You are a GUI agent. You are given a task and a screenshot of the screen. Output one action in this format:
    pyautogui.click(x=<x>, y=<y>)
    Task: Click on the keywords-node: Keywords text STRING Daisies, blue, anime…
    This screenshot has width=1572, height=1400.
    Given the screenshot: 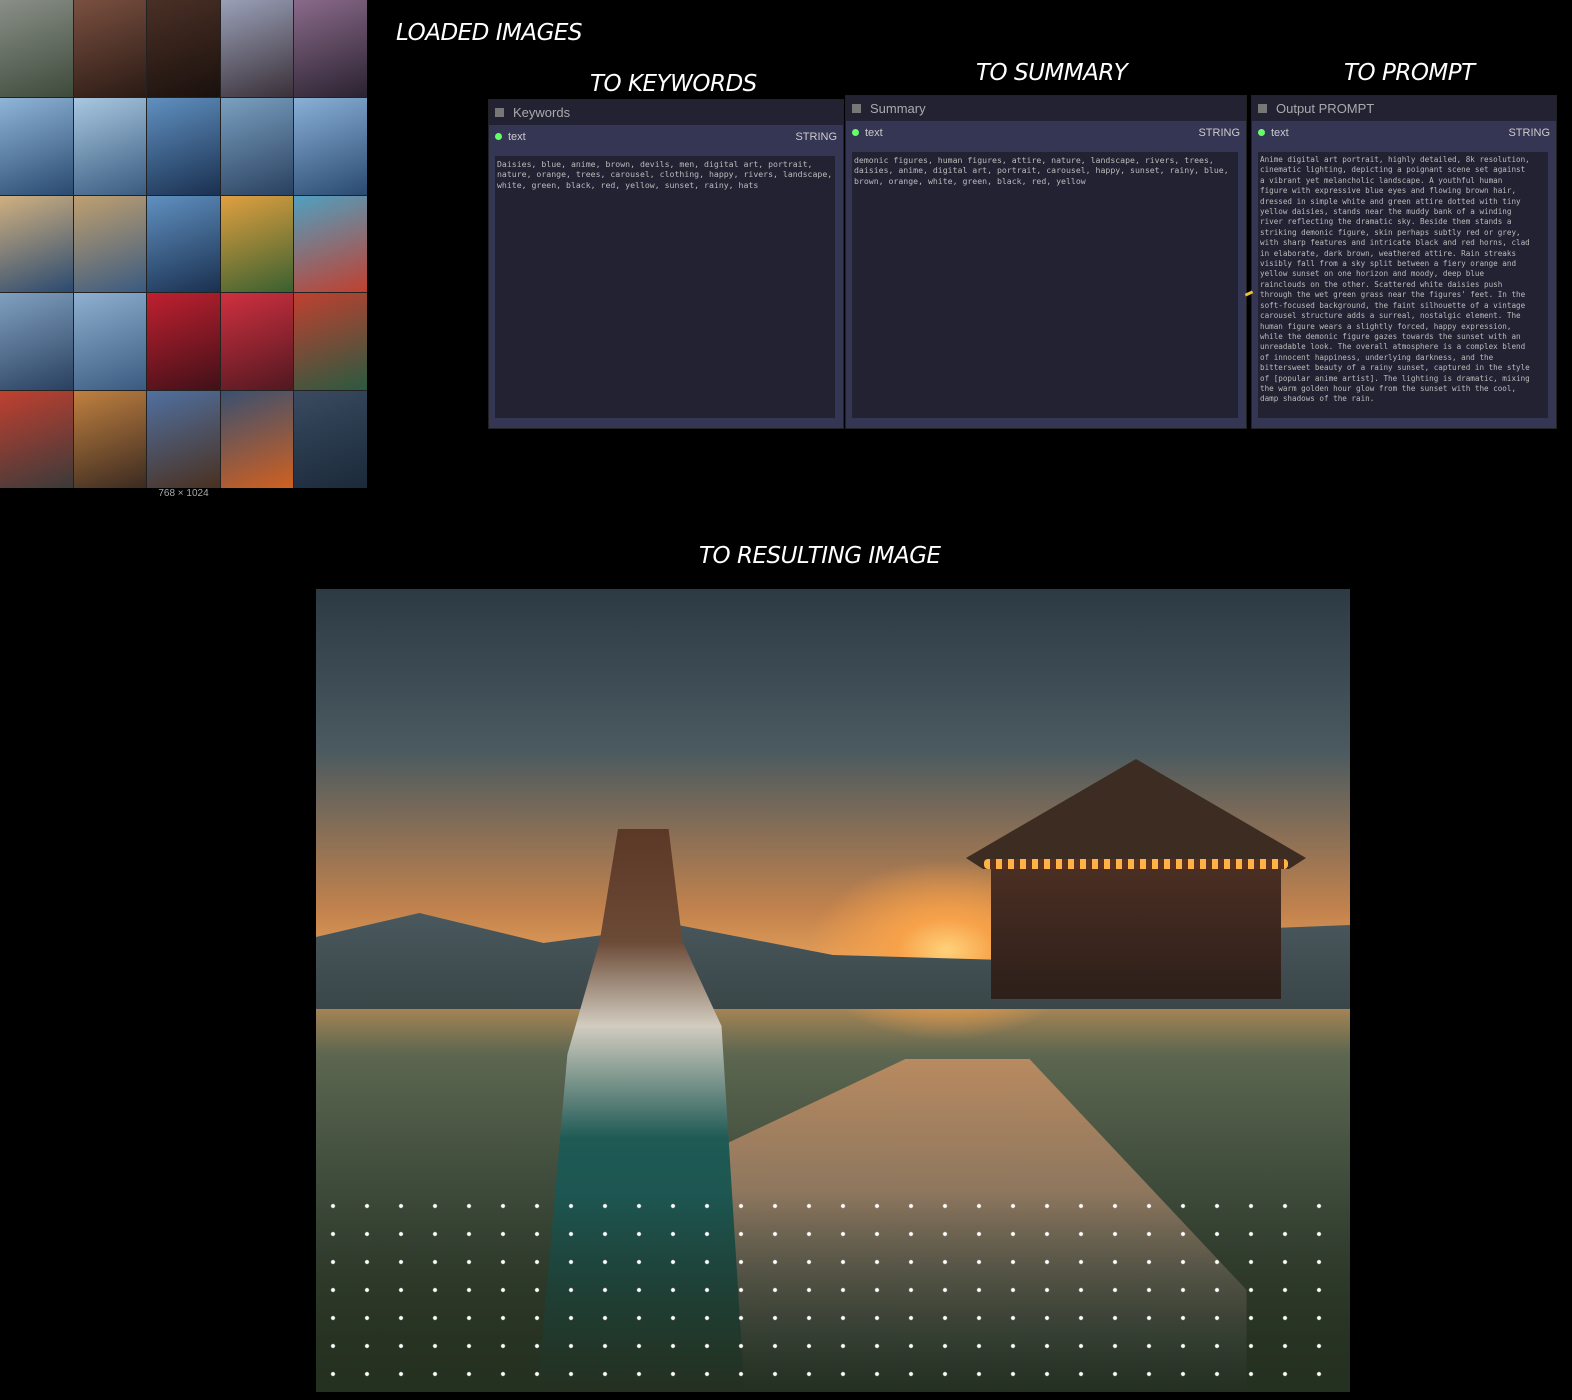 What is the action you would take?
    pyautogui.click(x=666, y=264)
    